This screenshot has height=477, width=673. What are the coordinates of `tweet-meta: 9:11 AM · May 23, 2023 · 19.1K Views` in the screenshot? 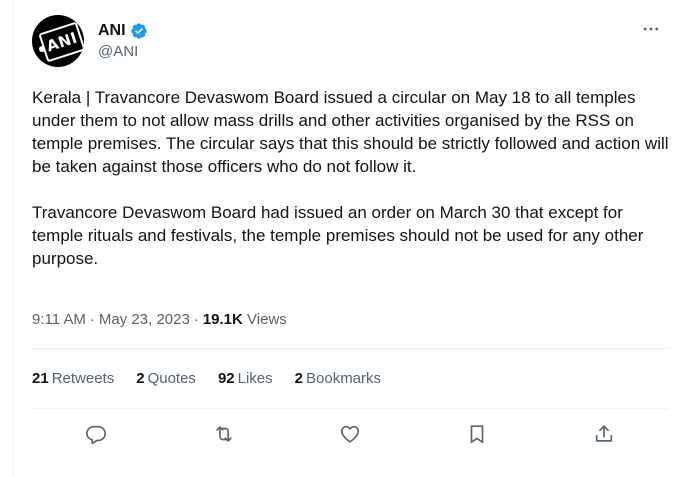 It's located at (159, 320).